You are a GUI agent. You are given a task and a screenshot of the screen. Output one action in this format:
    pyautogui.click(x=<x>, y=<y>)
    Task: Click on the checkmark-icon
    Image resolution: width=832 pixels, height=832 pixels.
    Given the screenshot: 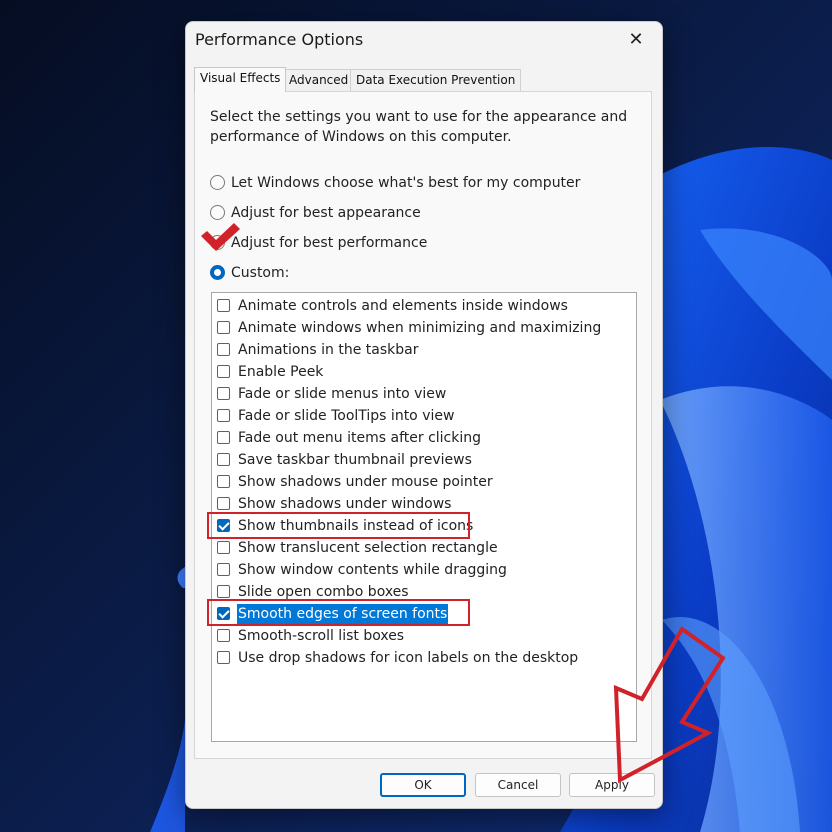 What is the action you would take?
    pyautogui.click(x=220, y=237)
    